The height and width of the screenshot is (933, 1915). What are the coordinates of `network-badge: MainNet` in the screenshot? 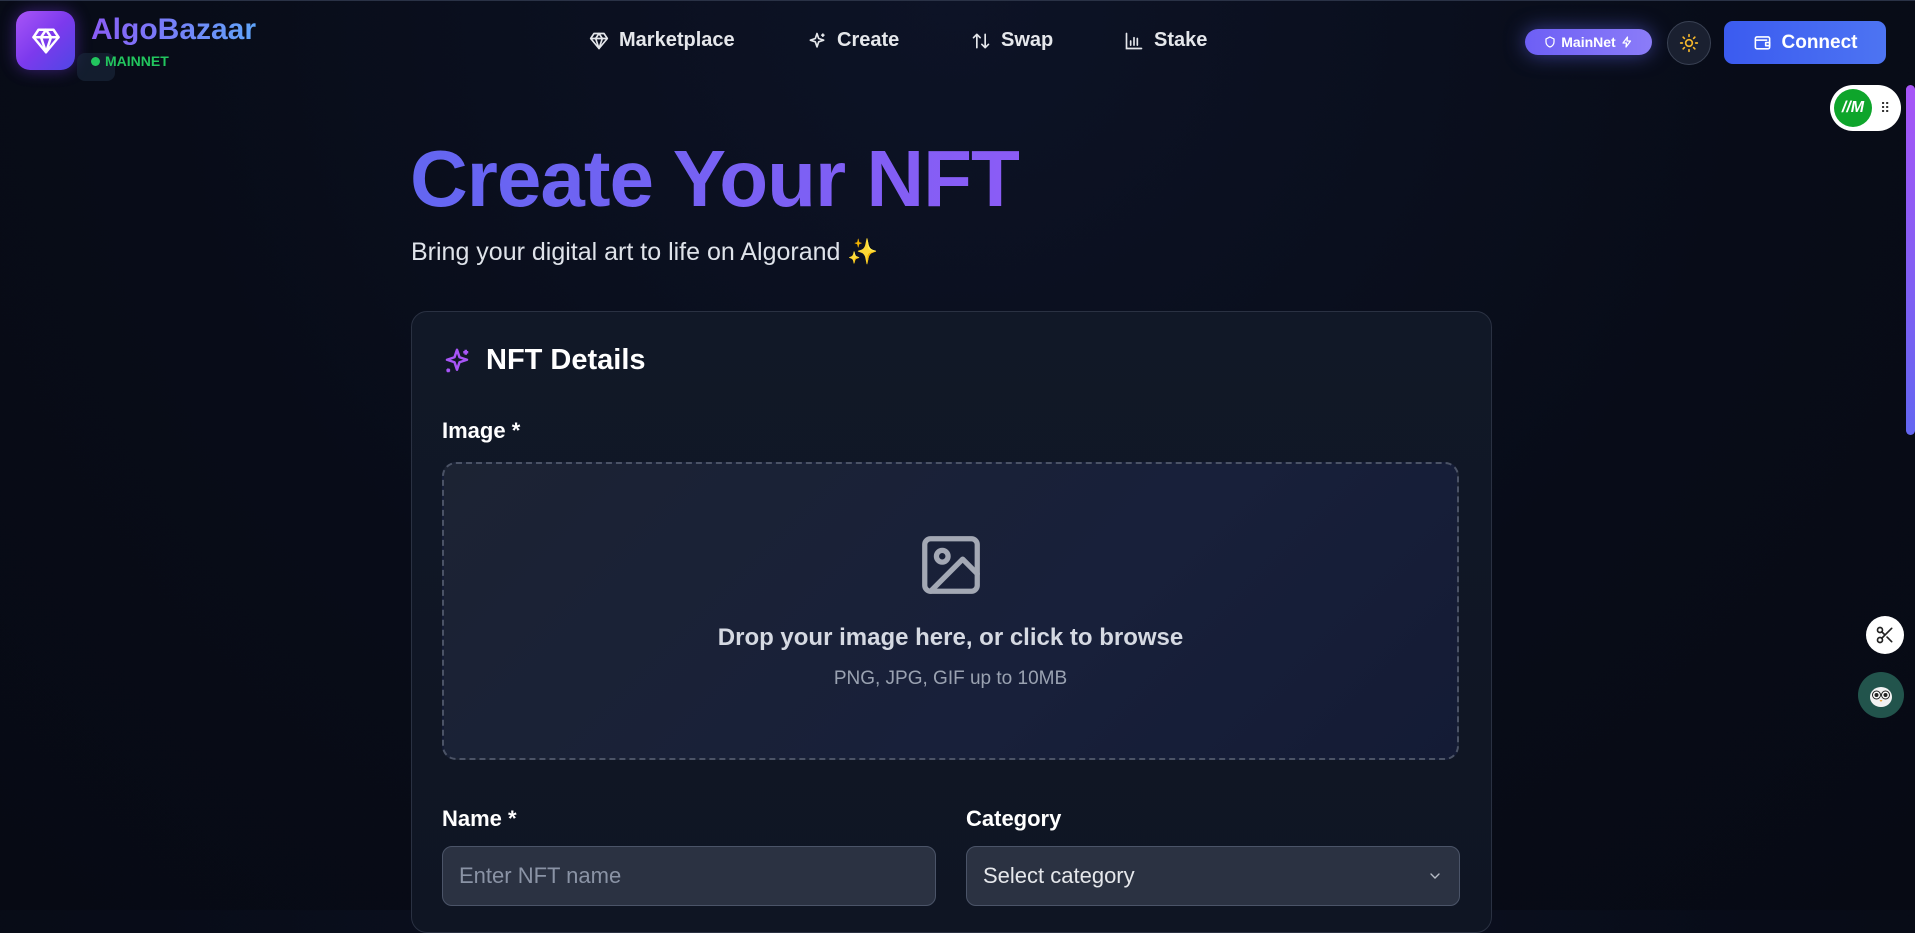 It's located at (1588, 42).